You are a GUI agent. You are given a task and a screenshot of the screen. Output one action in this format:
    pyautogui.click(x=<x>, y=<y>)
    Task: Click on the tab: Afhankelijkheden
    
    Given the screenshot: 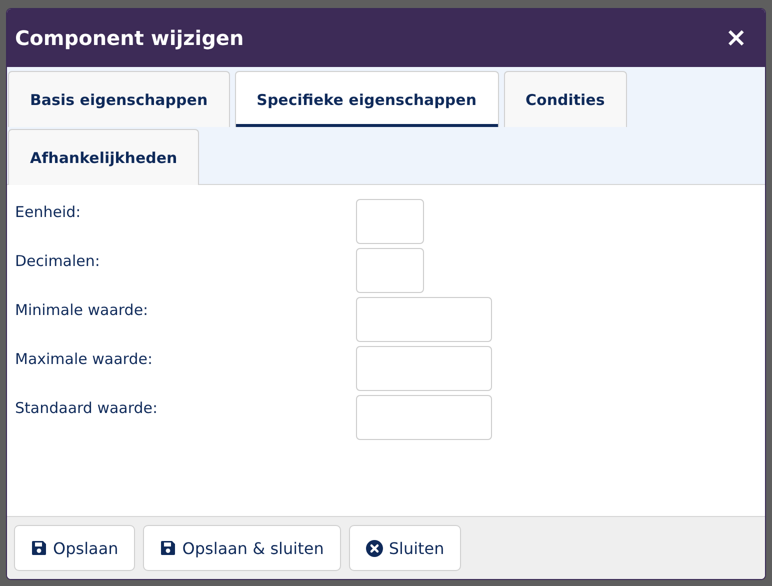 What is the action you would take?
    pyautogui.click(x=104, y=157)
    